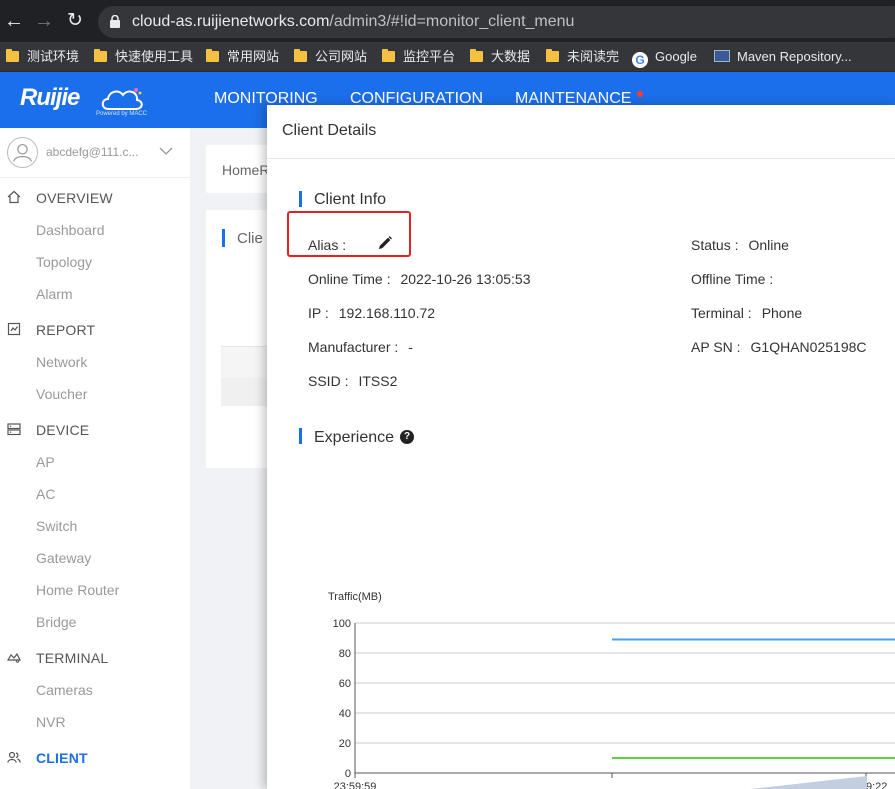  What do you see at coordinates (250, 238) in the screenshot?
I see `card-title: Clie` at bounding box center [250, 238].